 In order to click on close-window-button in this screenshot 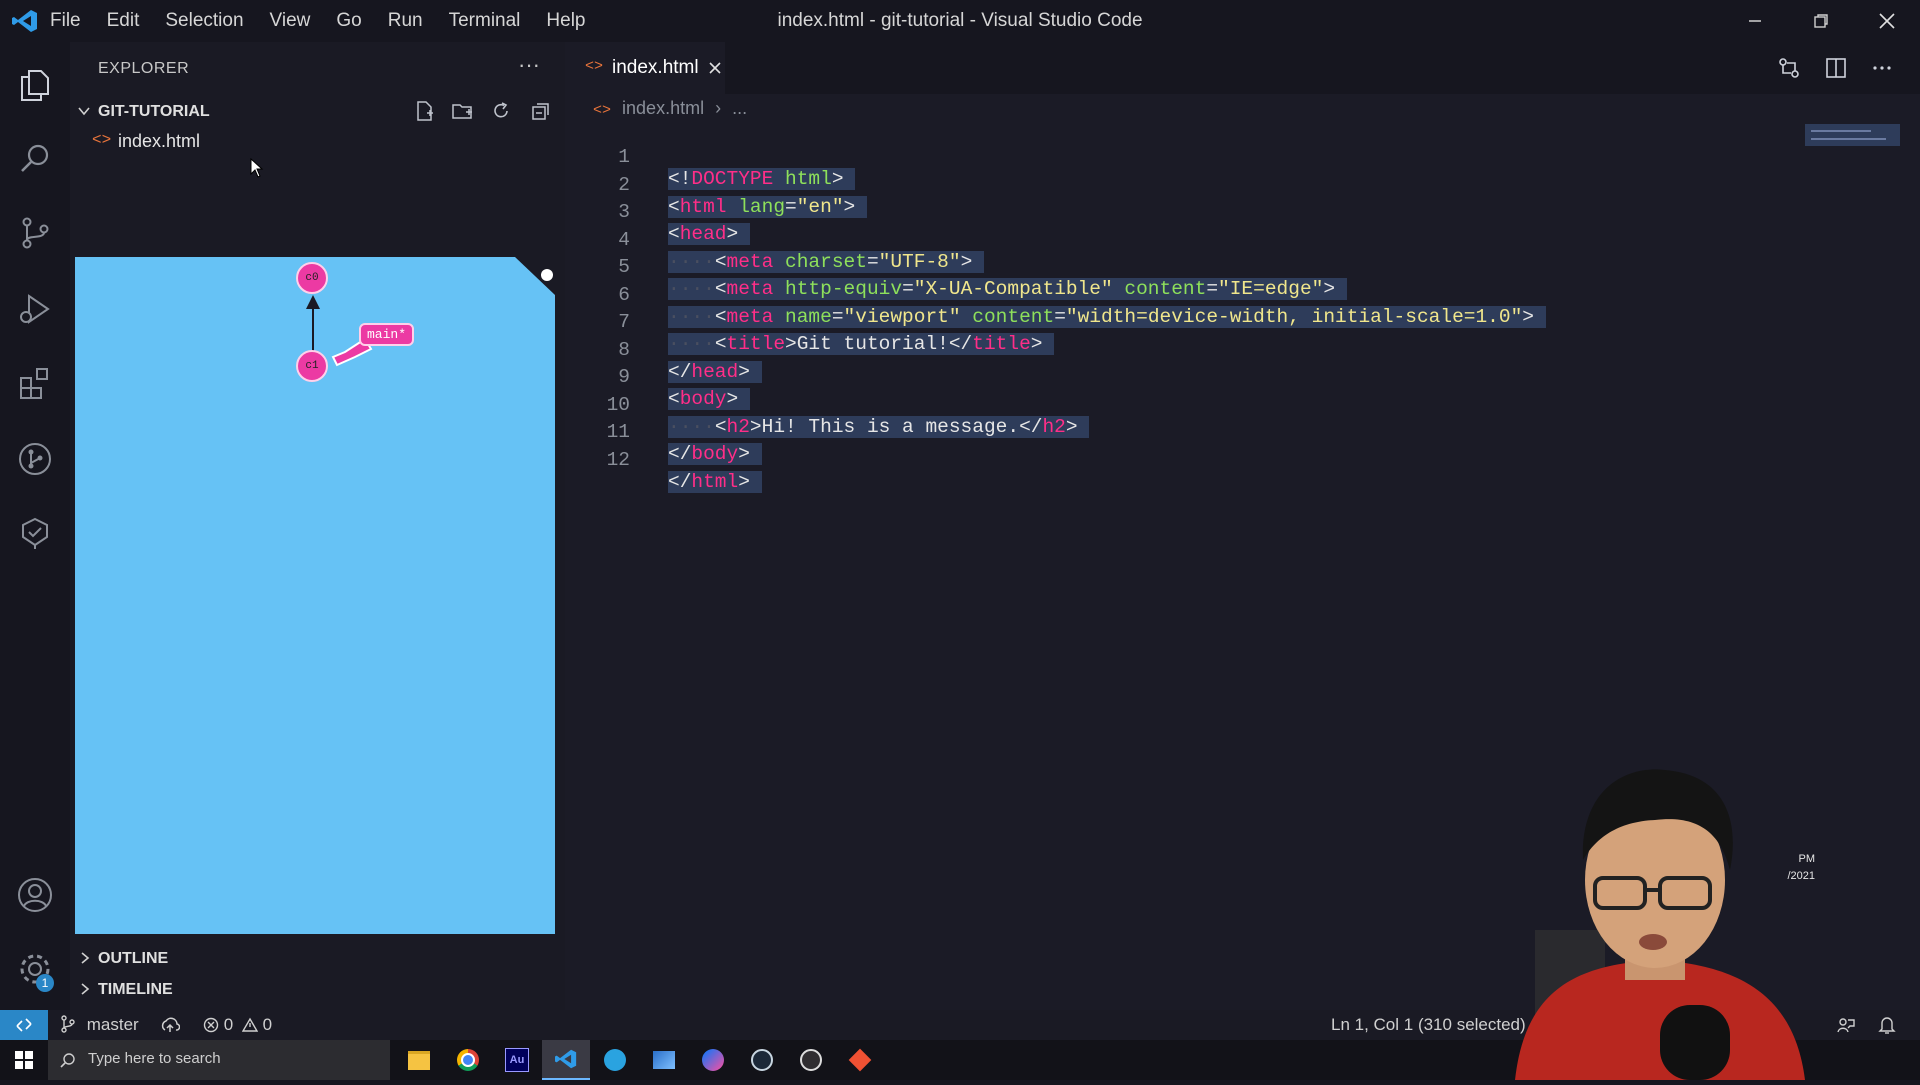, I will do `click(1887, 21)`.